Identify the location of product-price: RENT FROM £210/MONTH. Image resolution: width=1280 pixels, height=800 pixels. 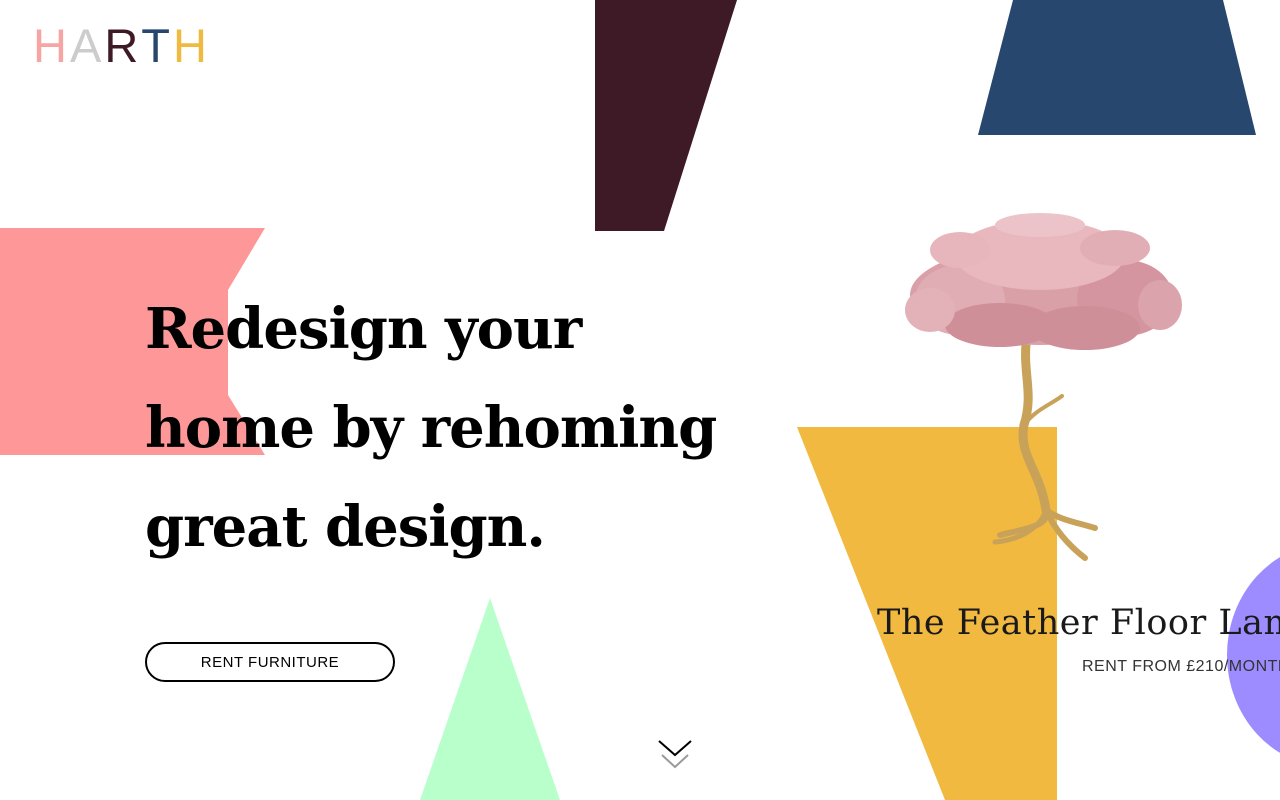
(1181, 666).